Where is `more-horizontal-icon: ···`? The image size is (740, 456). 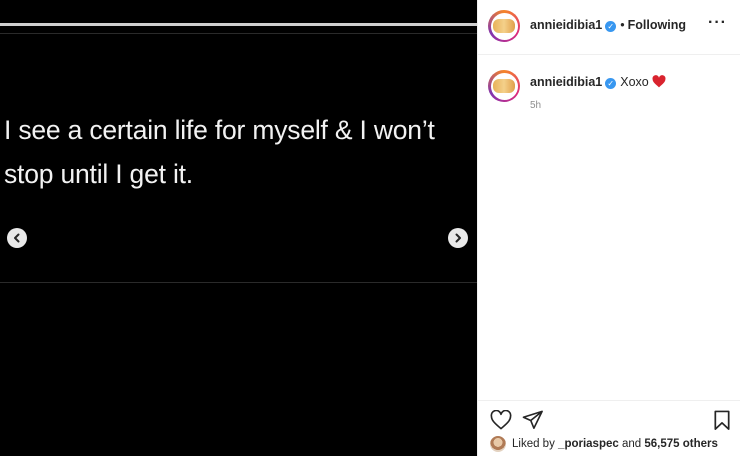
more-horizontal-icon: ··· is located at coordinates (717, 22).